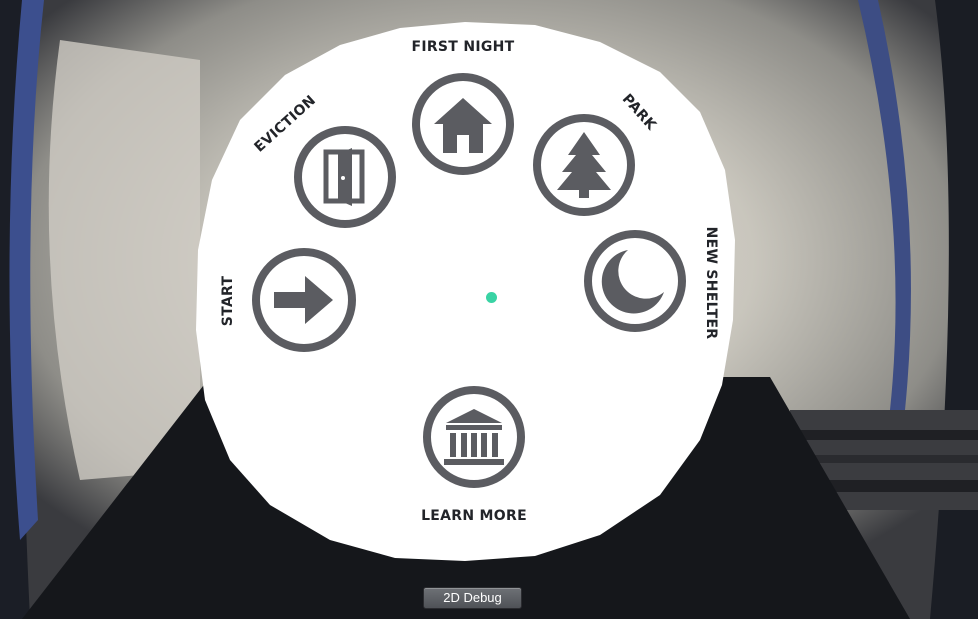  What do you see at coordinates (228, 301) in the screenshot?
I see `menu-label-start: START` at bounding box center [228, 301].